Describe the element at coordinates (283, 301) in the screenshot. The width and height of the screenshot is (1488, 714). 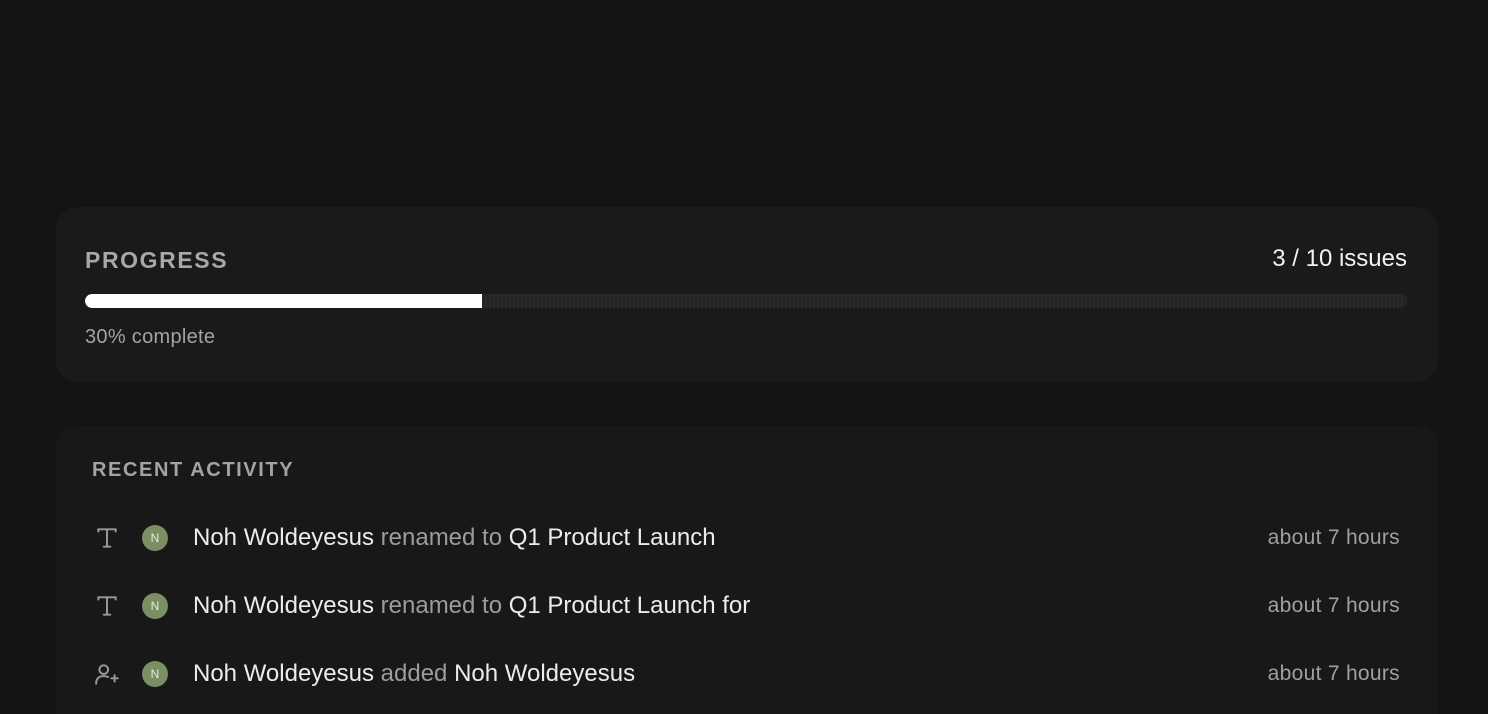
I see `progress-bar-fill` at that location.